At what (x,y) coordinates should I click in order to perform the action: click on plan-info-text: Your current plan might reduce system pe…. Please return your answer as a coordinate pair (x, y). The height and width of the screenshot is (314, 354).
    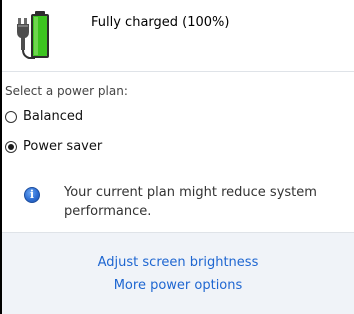
    Looking at the image, I should click on (190, 202).